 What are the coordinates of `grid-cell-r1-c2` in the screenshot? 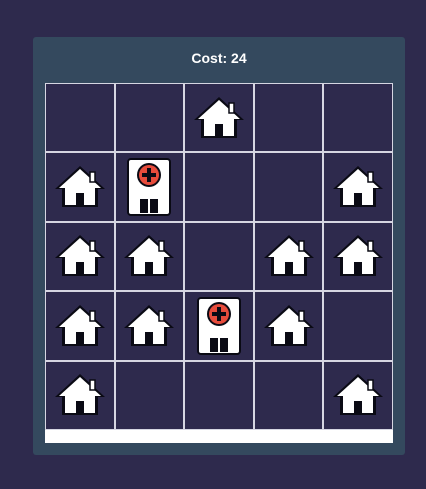 It's located at (149, 118).